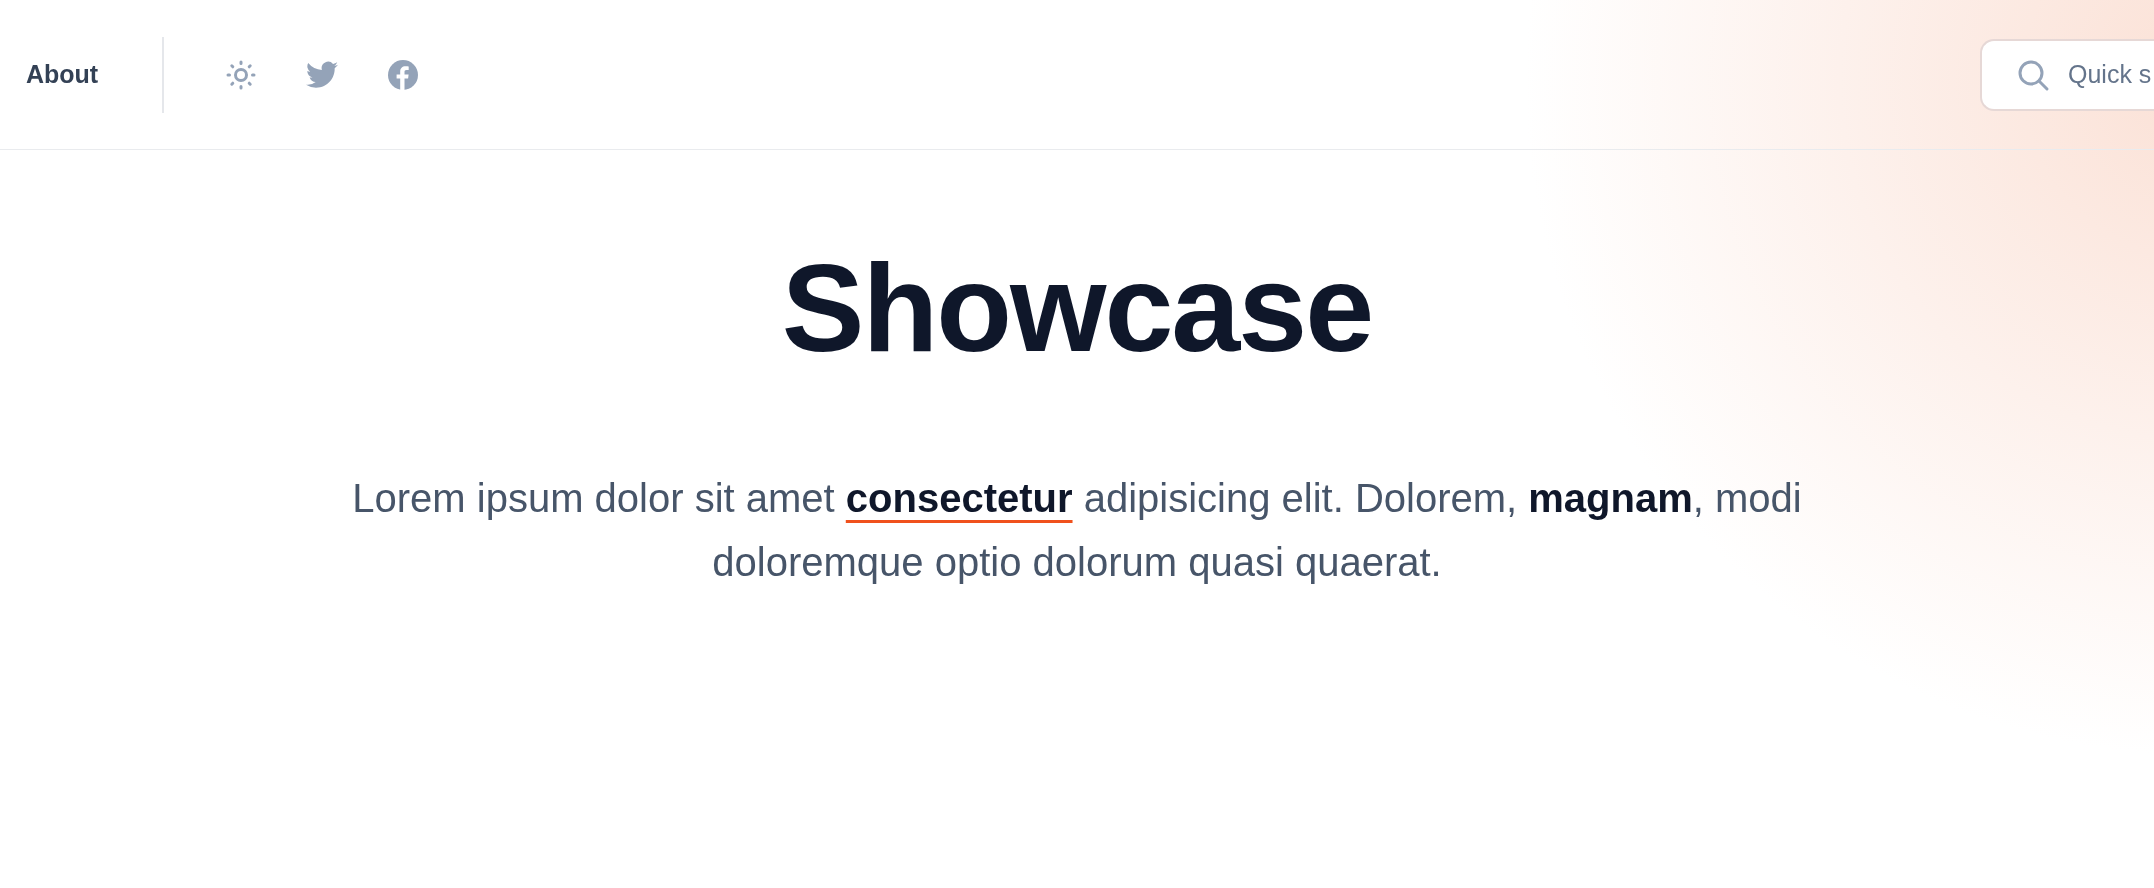 This screenshot has height=888, width=2154. I want to click on search-field: Quick s, so click(2067, 74).